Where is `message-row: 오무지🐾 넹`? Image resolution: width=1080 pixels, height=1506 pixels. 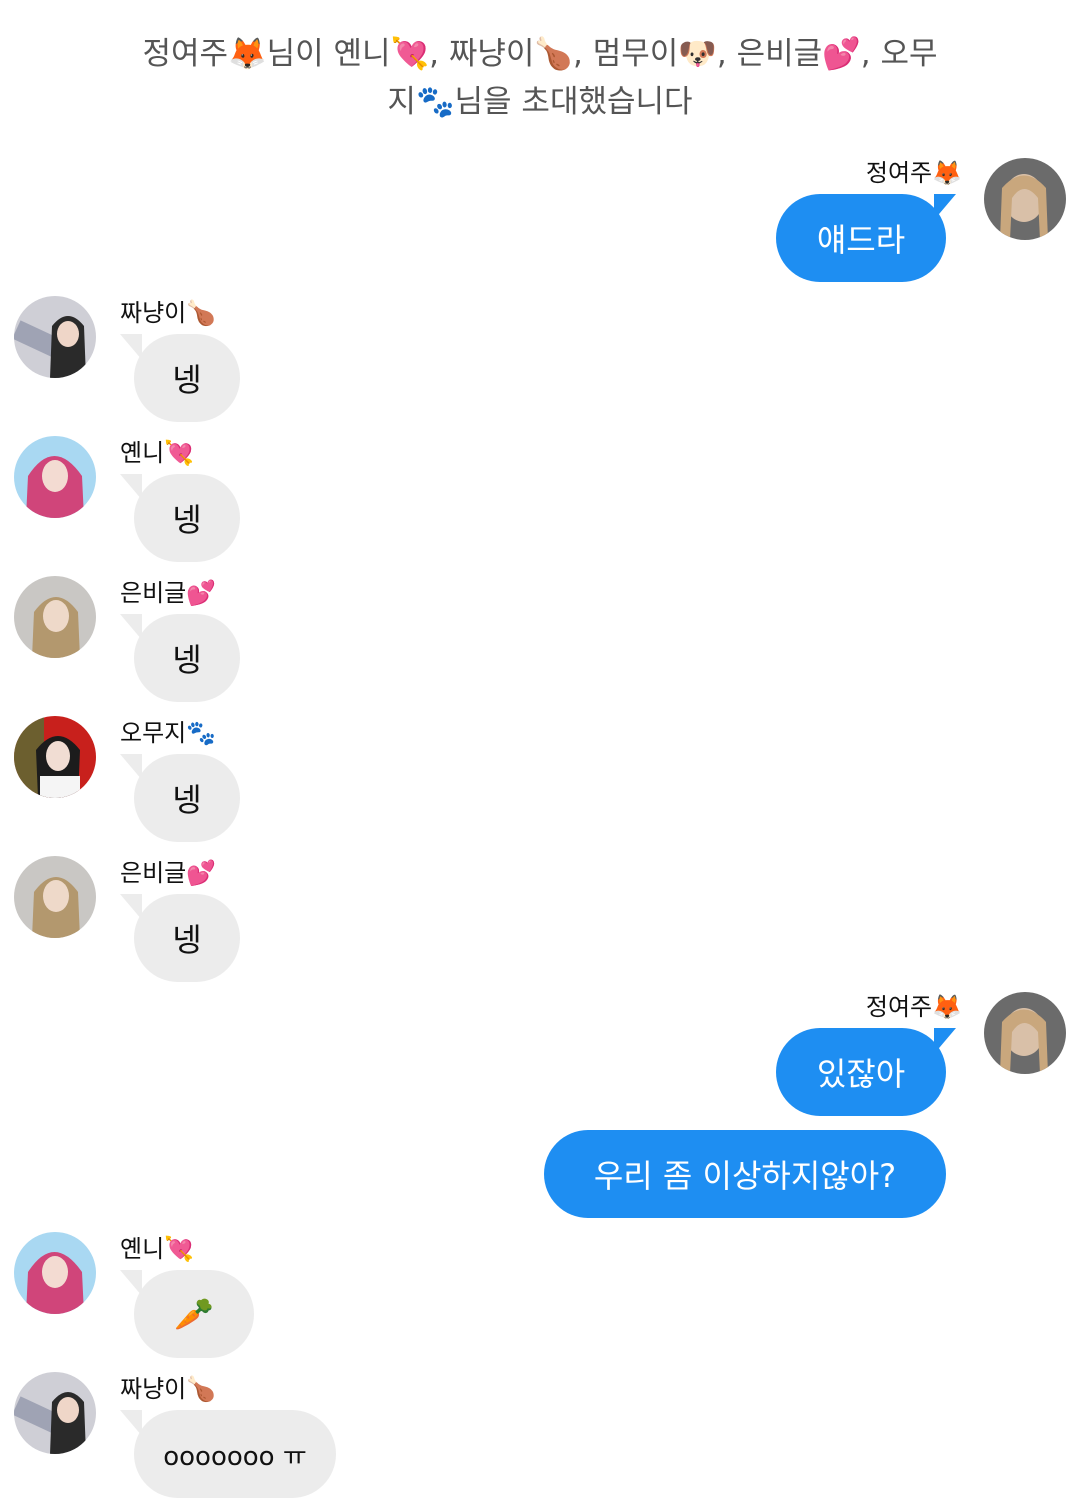 message-row: 오무지🐾 넹 is located at coordinates (540, 780).